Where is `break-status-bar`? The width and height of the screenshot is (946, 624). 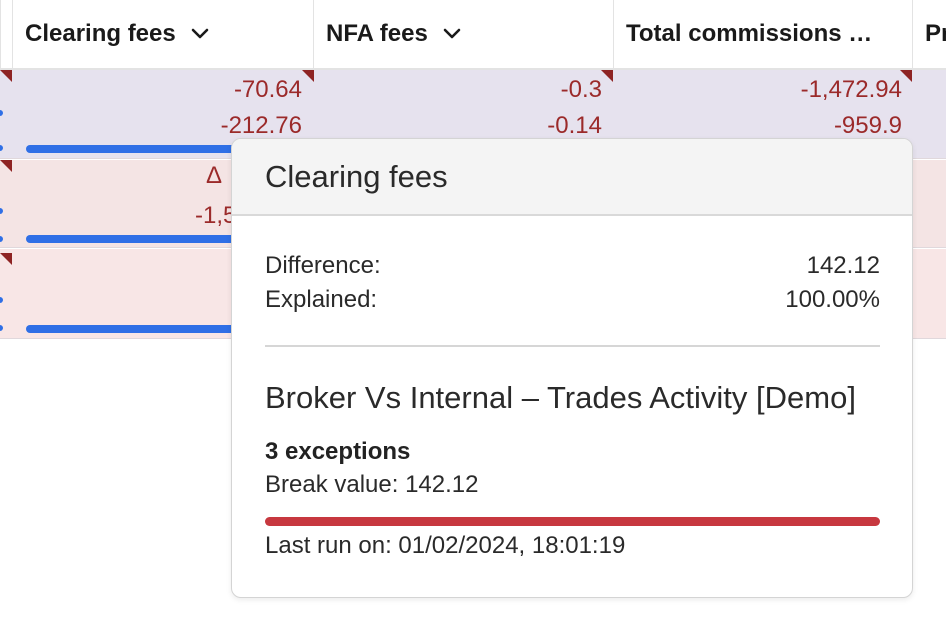
break-status-bar is located at coordinates (572, 521).